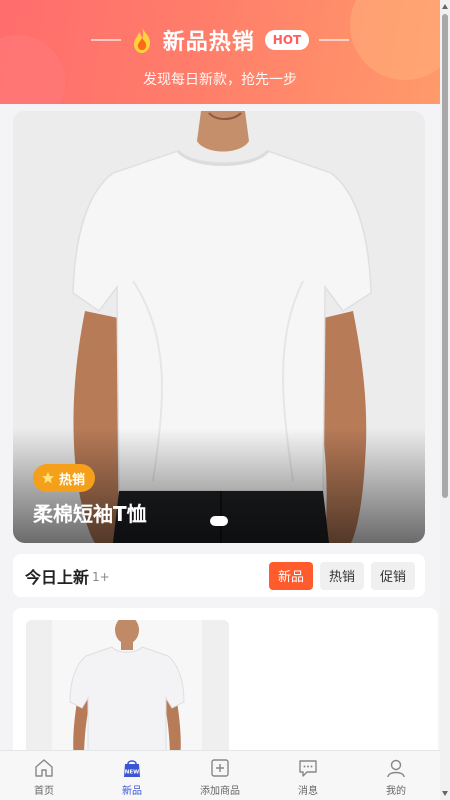 The image size is (450, 800). I want to click on nav-label: 首页, so click(44, 791).